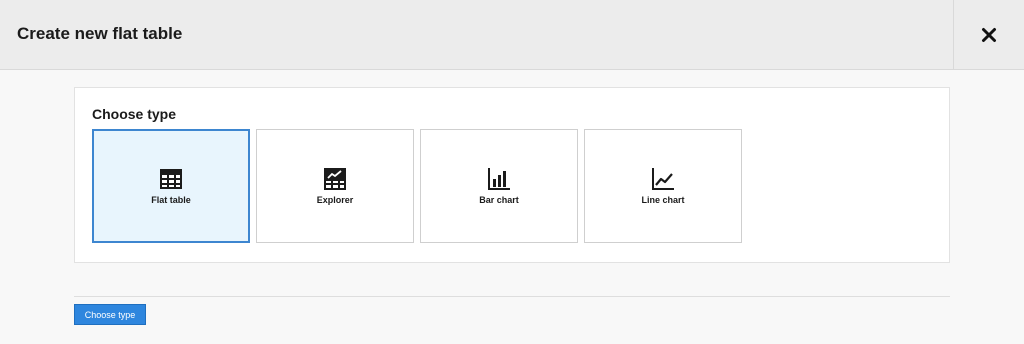  I want to click on line-chart-icon, so click(663, 179).